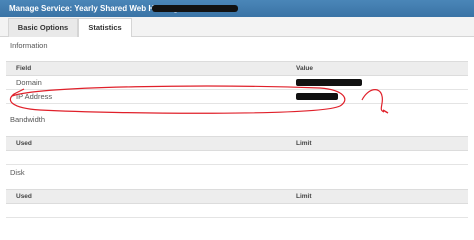  Describe the element at coordinates (34, 96) in the screenshot. I see `field-label-ip-address: IP Address` at that location.